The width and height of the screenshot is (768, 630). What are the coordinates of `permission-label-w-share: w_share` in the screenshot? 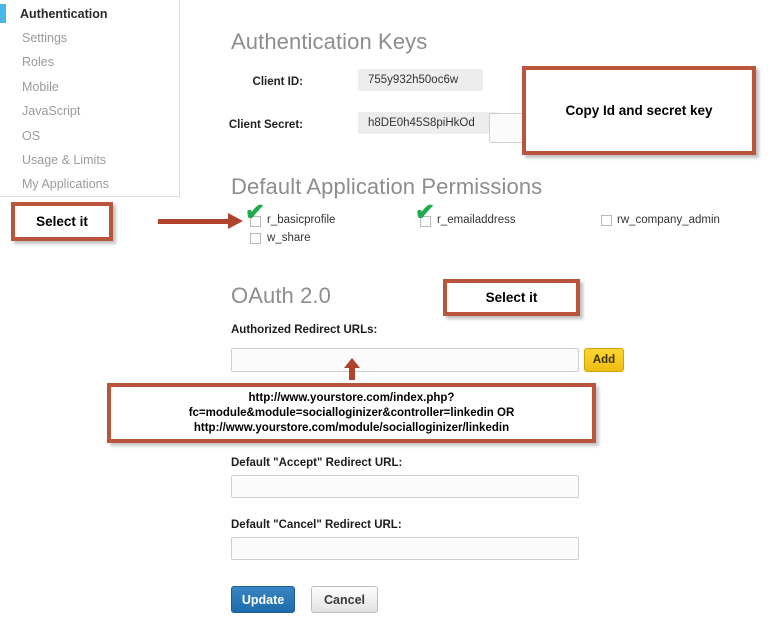 It's located at (289, 238).